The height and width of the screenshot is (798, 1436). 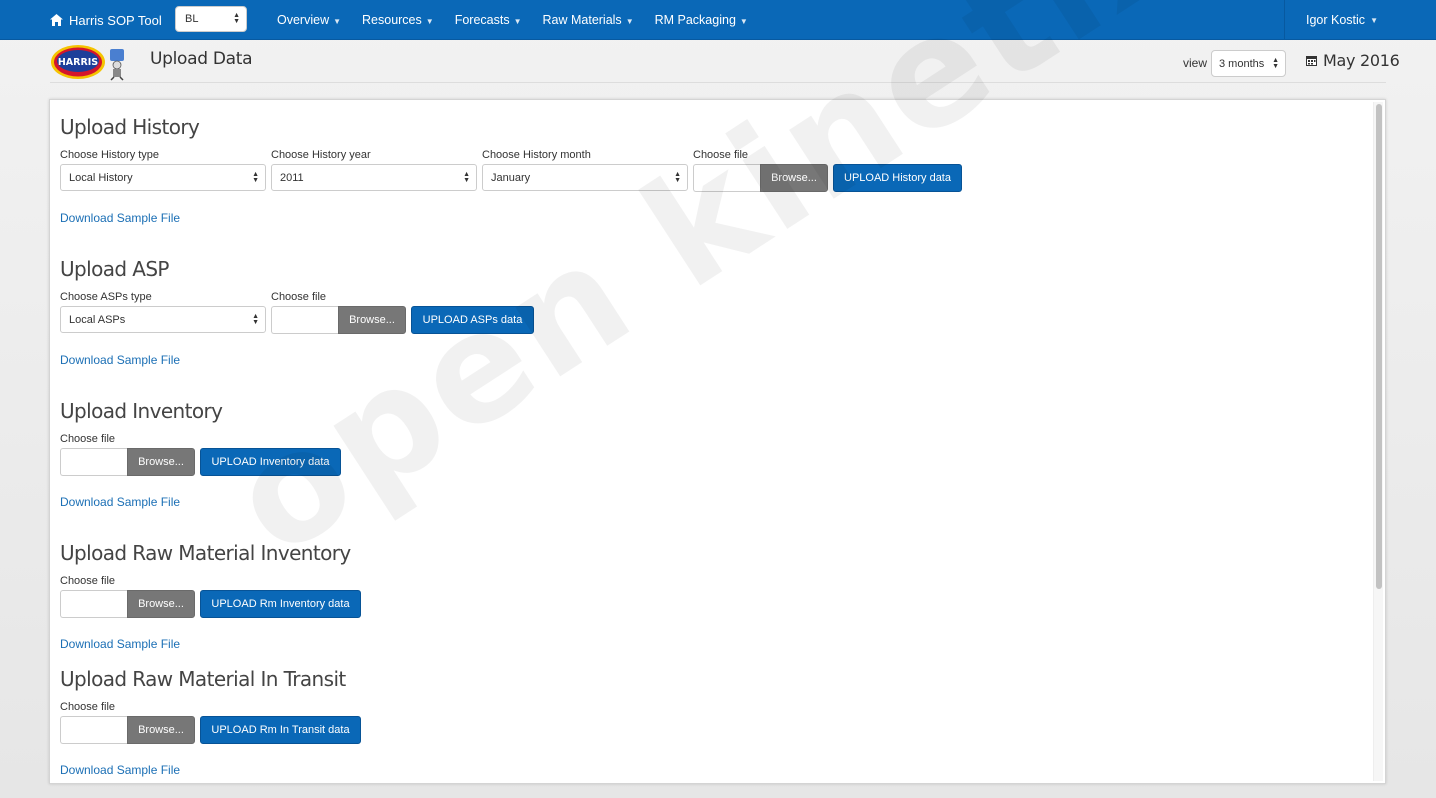 I want to click on section-title: Upload History, so click(x=130, y=127).